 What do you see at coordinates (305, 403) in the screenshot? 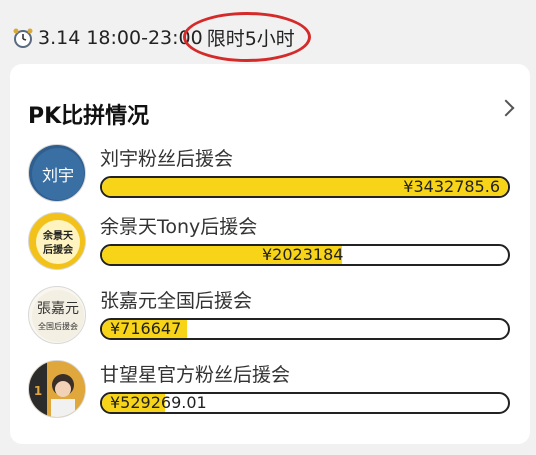
I see `progress-bar: ¥529269.01` at bounding box center [305, 403].